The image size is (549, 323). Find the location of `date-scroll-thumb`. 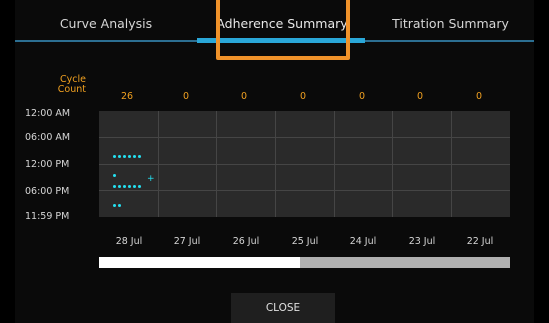

date-scroll-thumb is located at coordinates (200, 262).